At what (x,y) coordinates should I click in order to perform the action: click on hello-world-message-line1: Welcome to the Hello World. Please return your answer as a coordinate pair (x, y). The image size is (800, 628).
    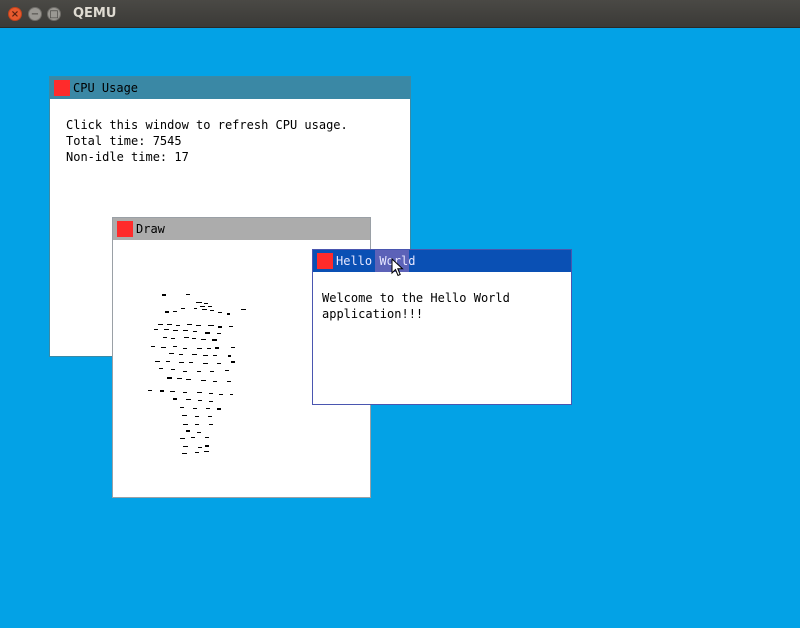
    Looking at the image, I should click on (416, 298).